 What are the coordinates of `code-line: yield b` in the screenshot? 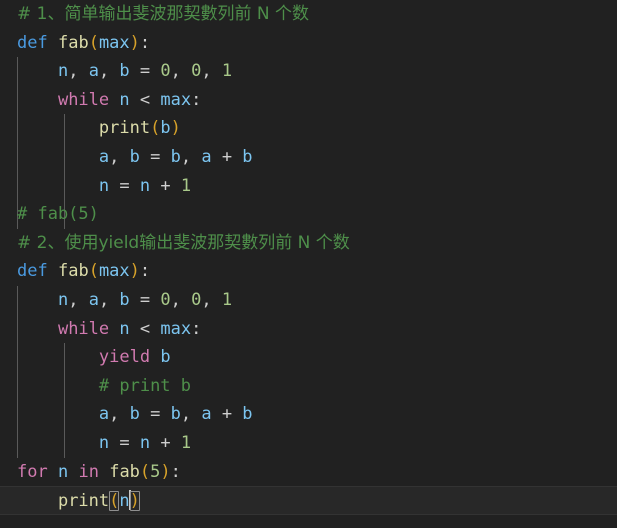 It's located at (308, 357).